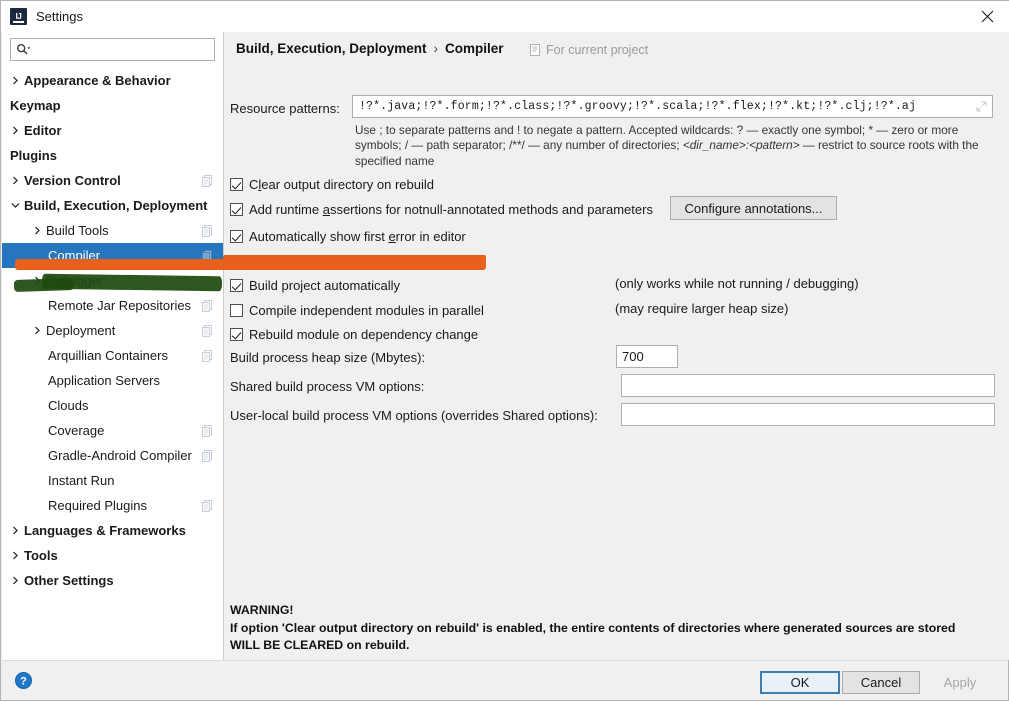 The width and height of the screenshot is (1009, 701). Describe the element at coordinates (35, 105) in the screenshot. I see `sidebar-item-label: Keymap` at that location.